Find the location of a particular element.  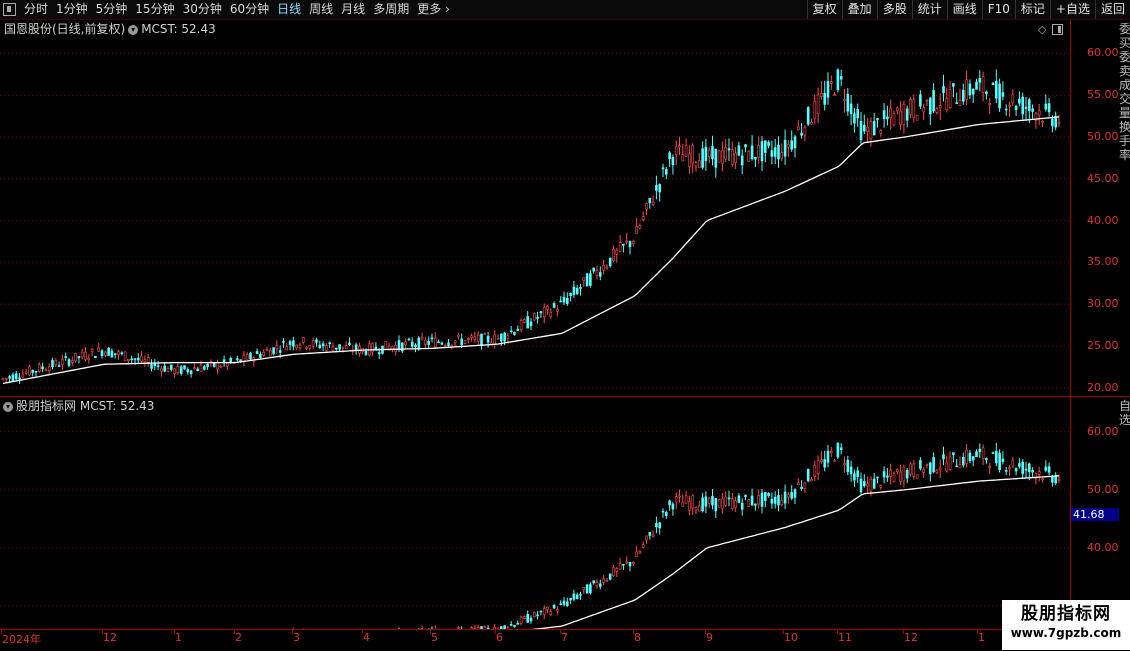

order-book-side-strip: 委买委卖成交量换手率 is located at coordinates (1124, 208).